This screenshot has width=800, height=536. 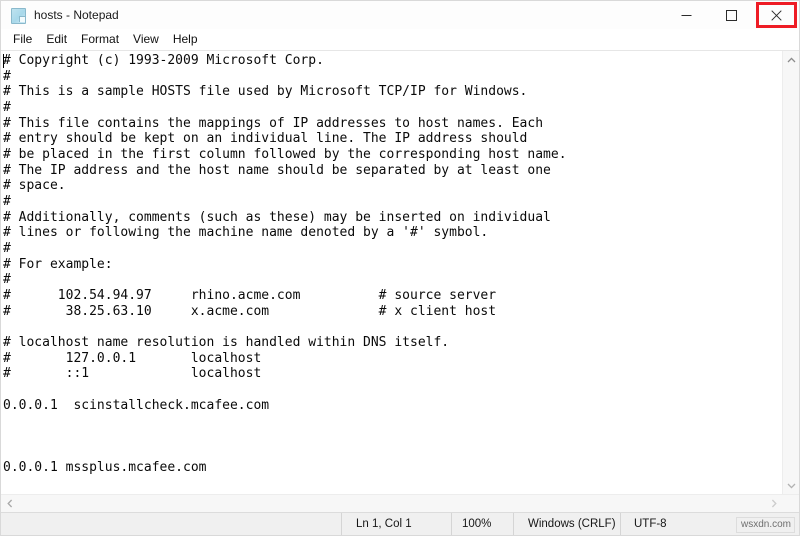 I want to click on close-button-inner, so click(x=776, y=15).